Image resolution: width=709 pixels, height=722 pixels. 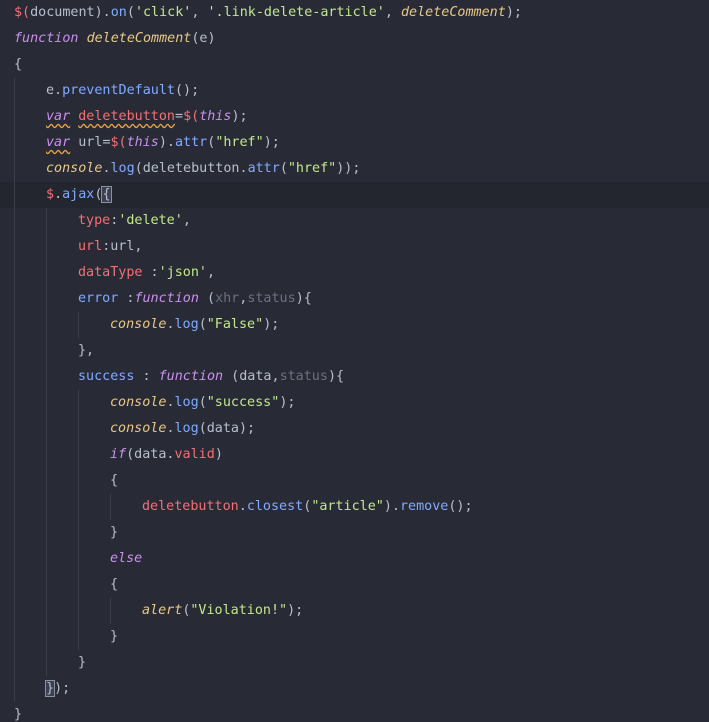 I want to click on code-token: type, so click(x=94, y=220).